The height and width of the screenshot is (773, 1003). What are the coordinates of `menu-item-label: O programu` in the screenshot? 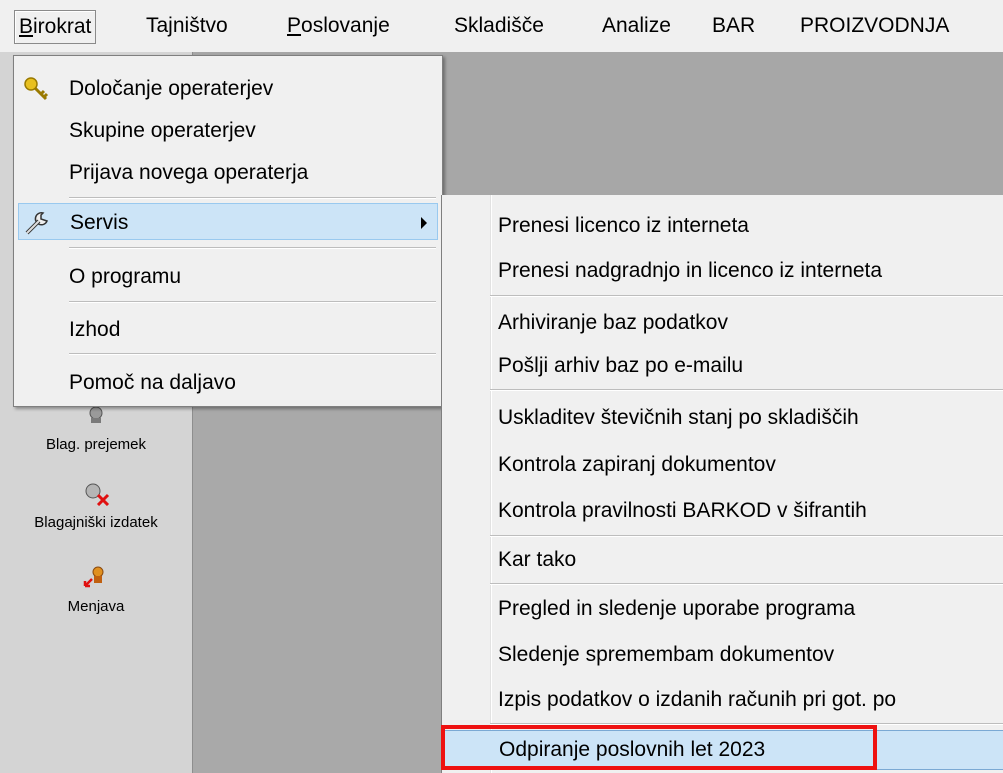 It's located at (125, 276).